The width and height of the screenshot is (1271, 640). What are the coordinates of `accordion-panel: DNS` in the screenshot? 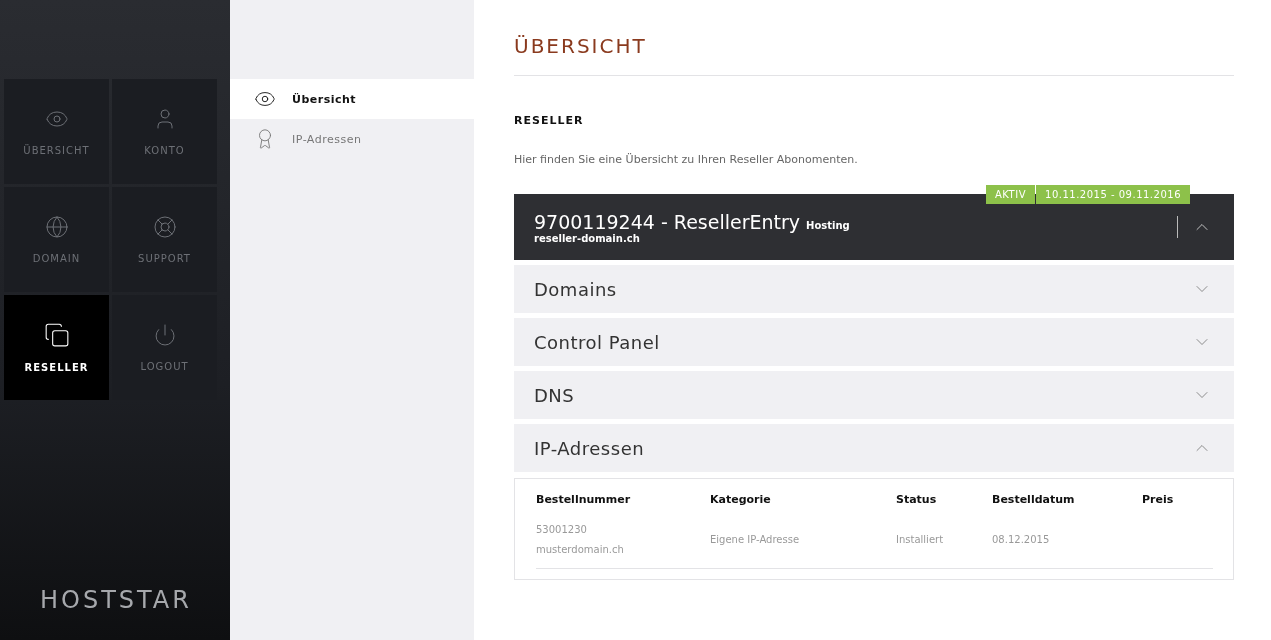 It's located at (874, 395).